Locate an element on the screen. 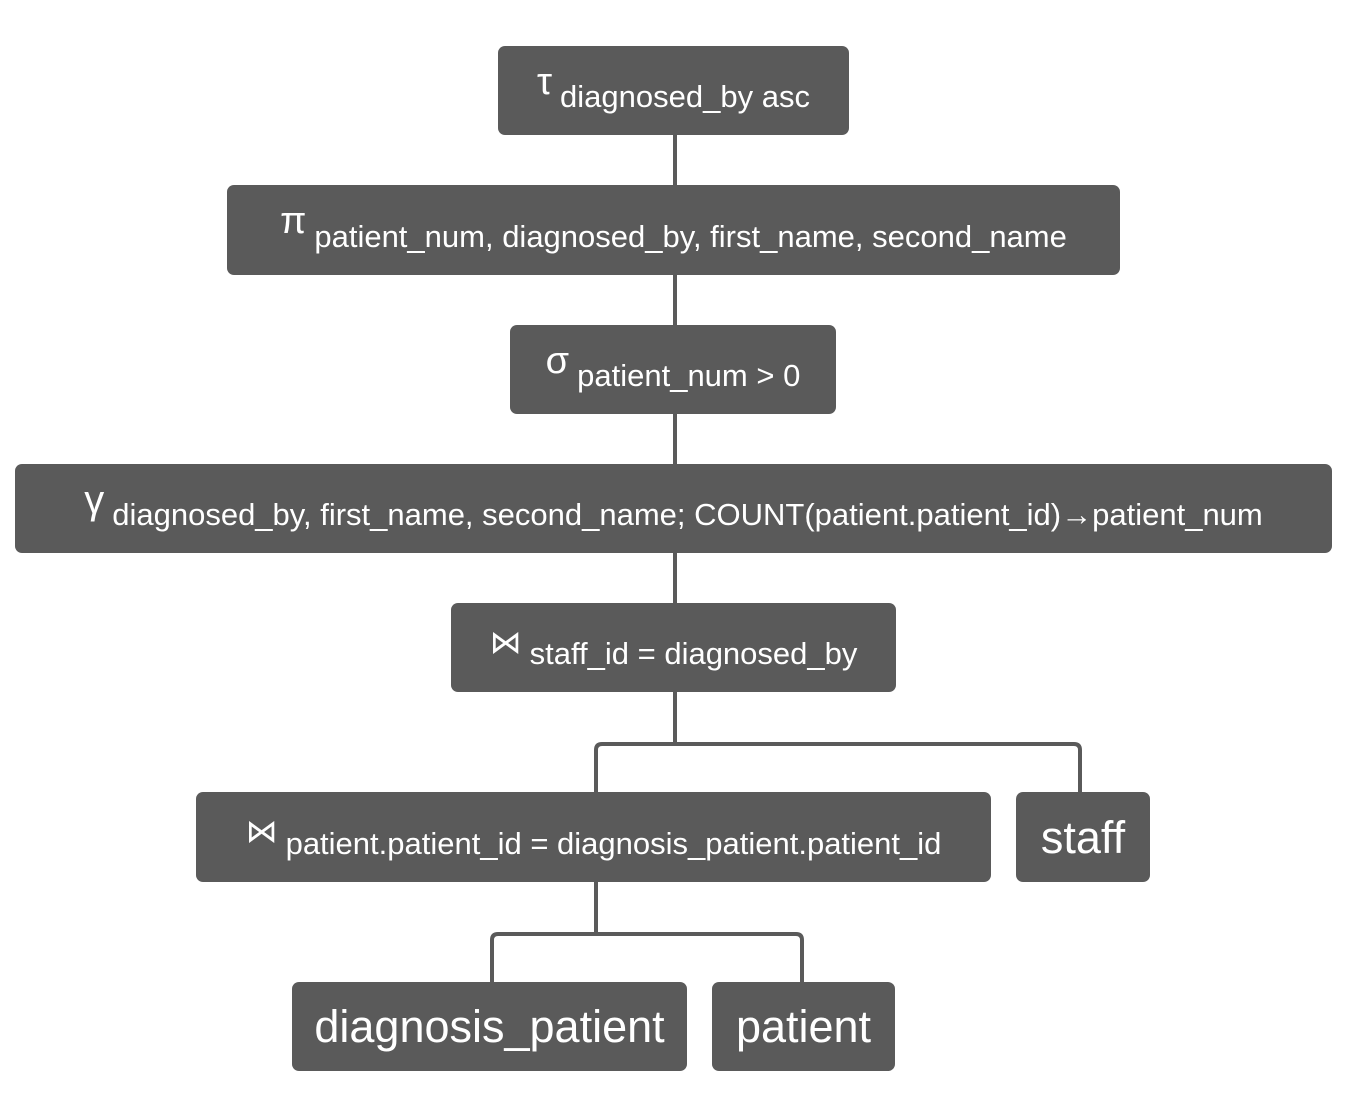 The height and width of the screenshot is (1118, 1348). edge-join-staff-branches is located at coordinates (838, 742).